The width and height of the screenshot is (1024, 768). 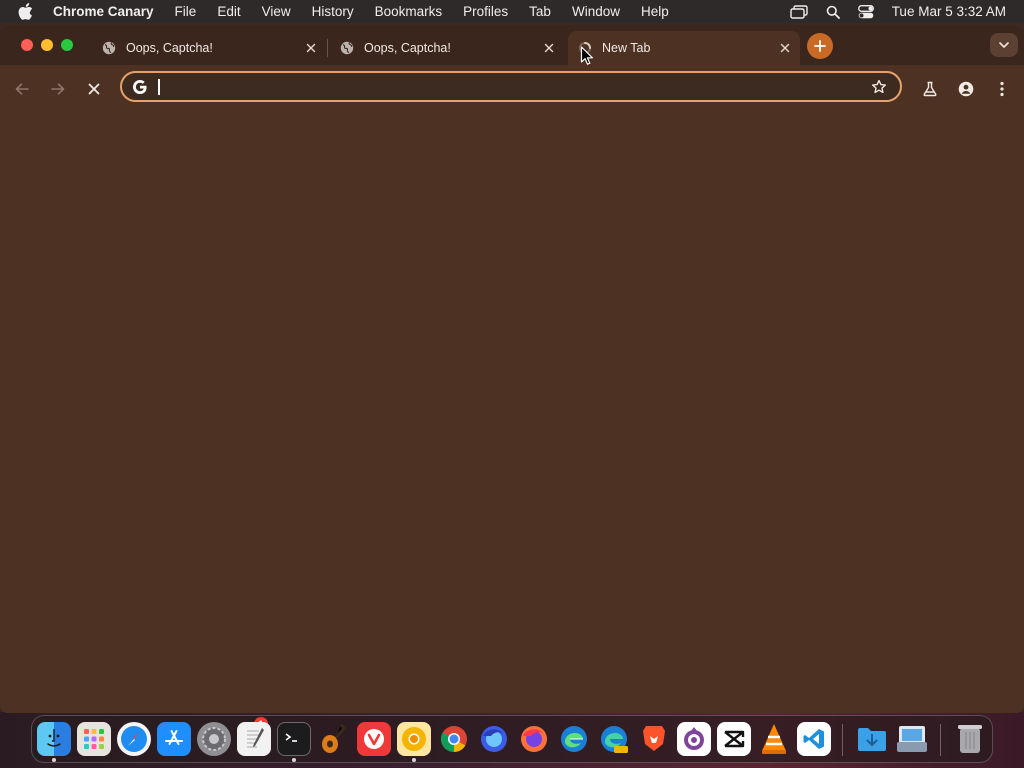 What do you see at coordinates (798, 11) in the screenshot?
I see `screen-mirroring-icon` at bounding box center [798, 11].